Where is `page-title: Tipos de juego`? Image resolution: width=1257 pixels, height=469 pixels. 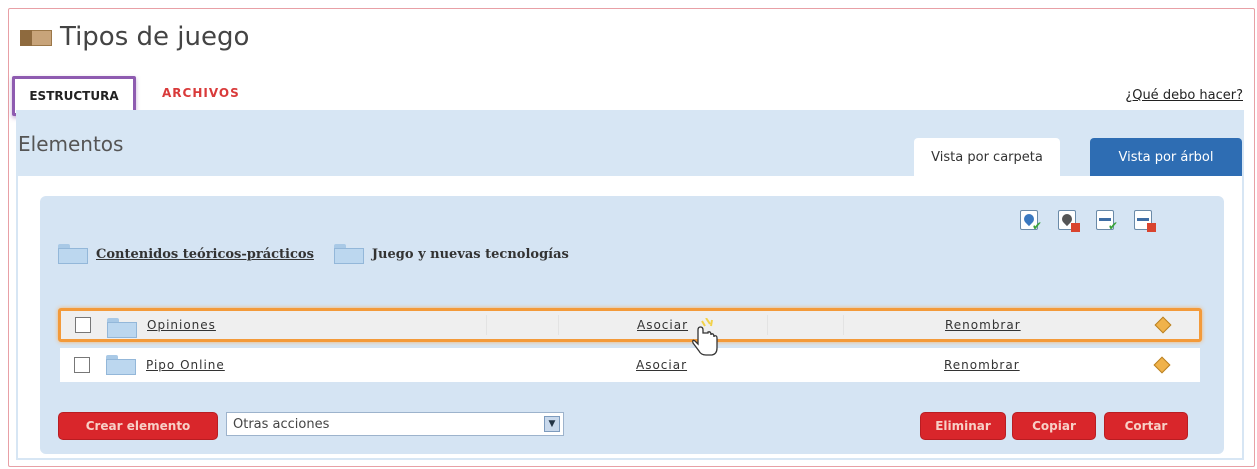 page-title: Tipos de juego is located at coordinates (155, 37).